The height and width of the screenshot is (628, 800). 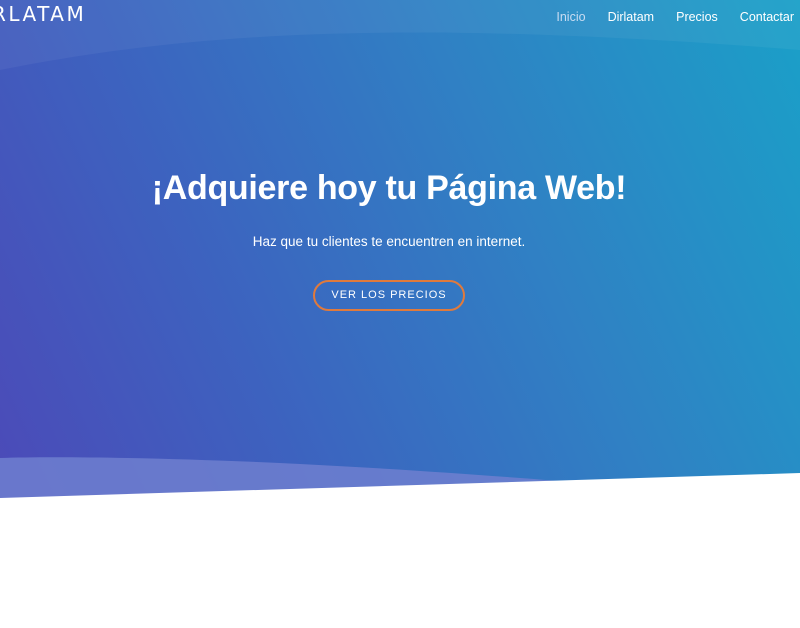 What do you see at coordinates (400, 17) in the screenshot?
I see `top-nav: RLATAM Inicio Dirlatam Precios Contactar` at bounding box center [400, 17].